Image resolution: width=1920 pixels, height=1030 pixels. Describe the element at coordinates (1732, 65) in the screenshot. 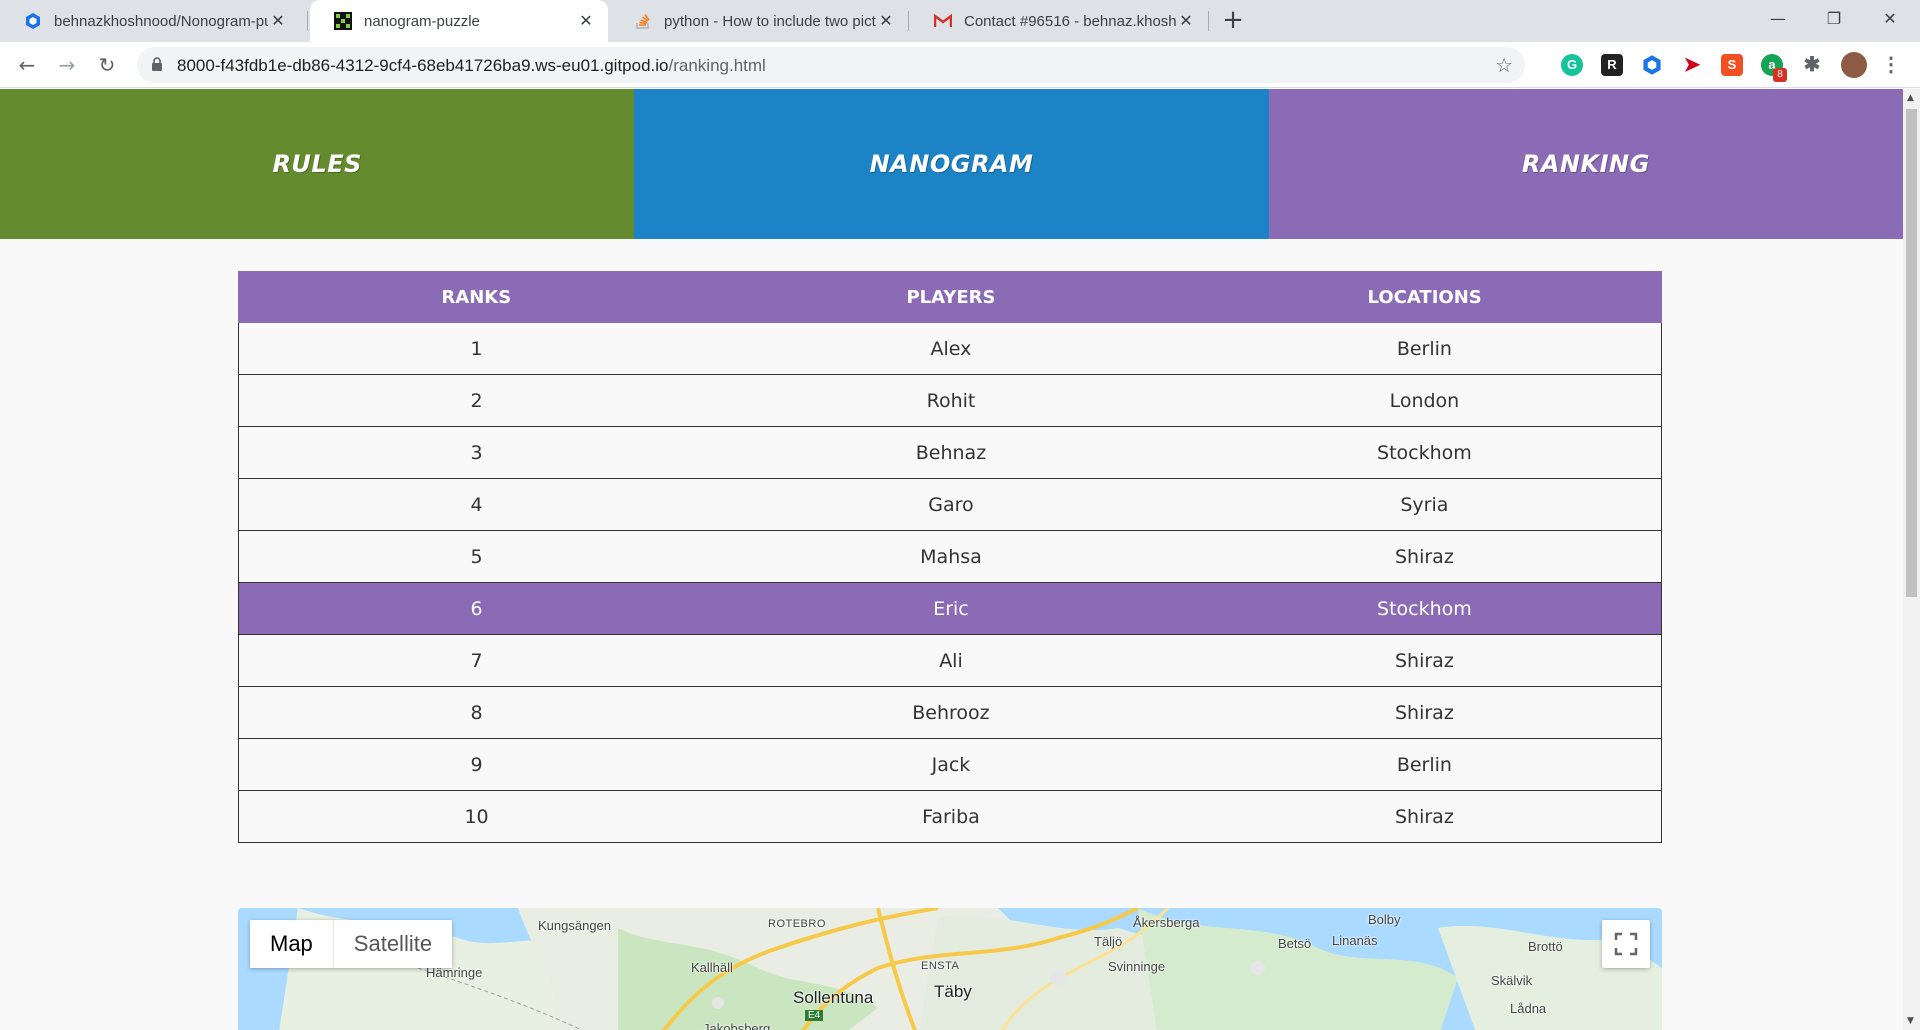

I see `orange-extension-icon: S` at that location.